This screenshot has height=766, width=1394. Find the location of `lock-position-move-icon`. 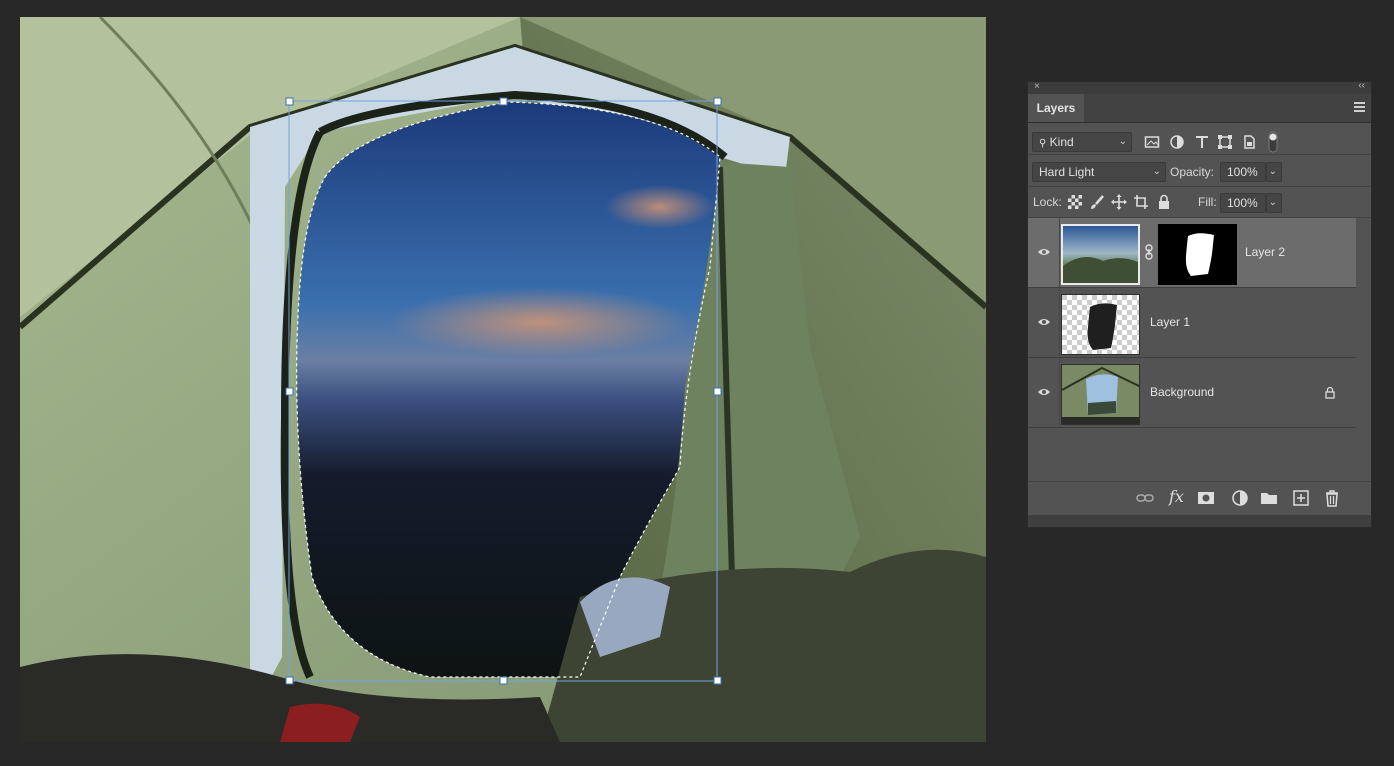

lock-position-move-icon is located at coordinates (1119, 202).